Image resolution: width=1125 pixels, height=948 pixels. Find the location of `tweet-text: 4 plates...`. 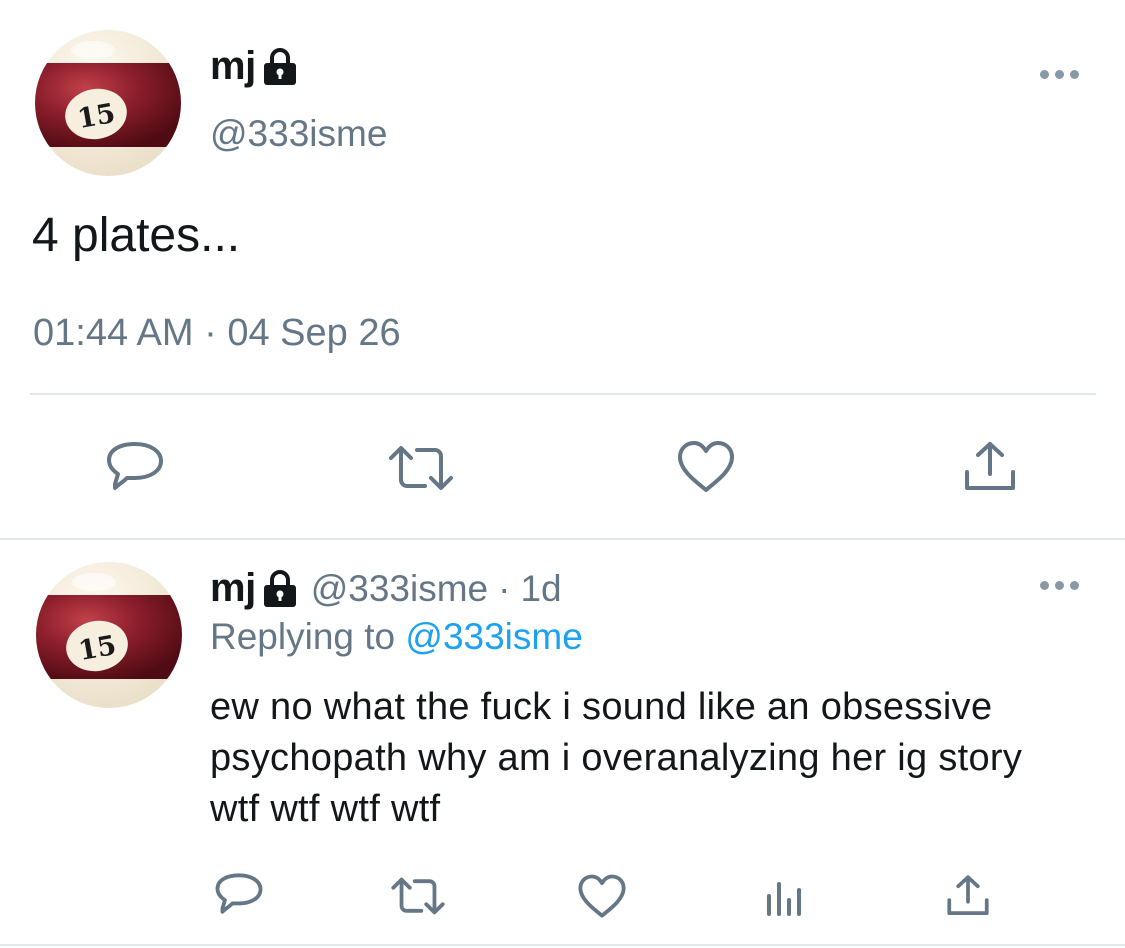

tweet-text: 4 plates... is located at coordinates (136, 235).